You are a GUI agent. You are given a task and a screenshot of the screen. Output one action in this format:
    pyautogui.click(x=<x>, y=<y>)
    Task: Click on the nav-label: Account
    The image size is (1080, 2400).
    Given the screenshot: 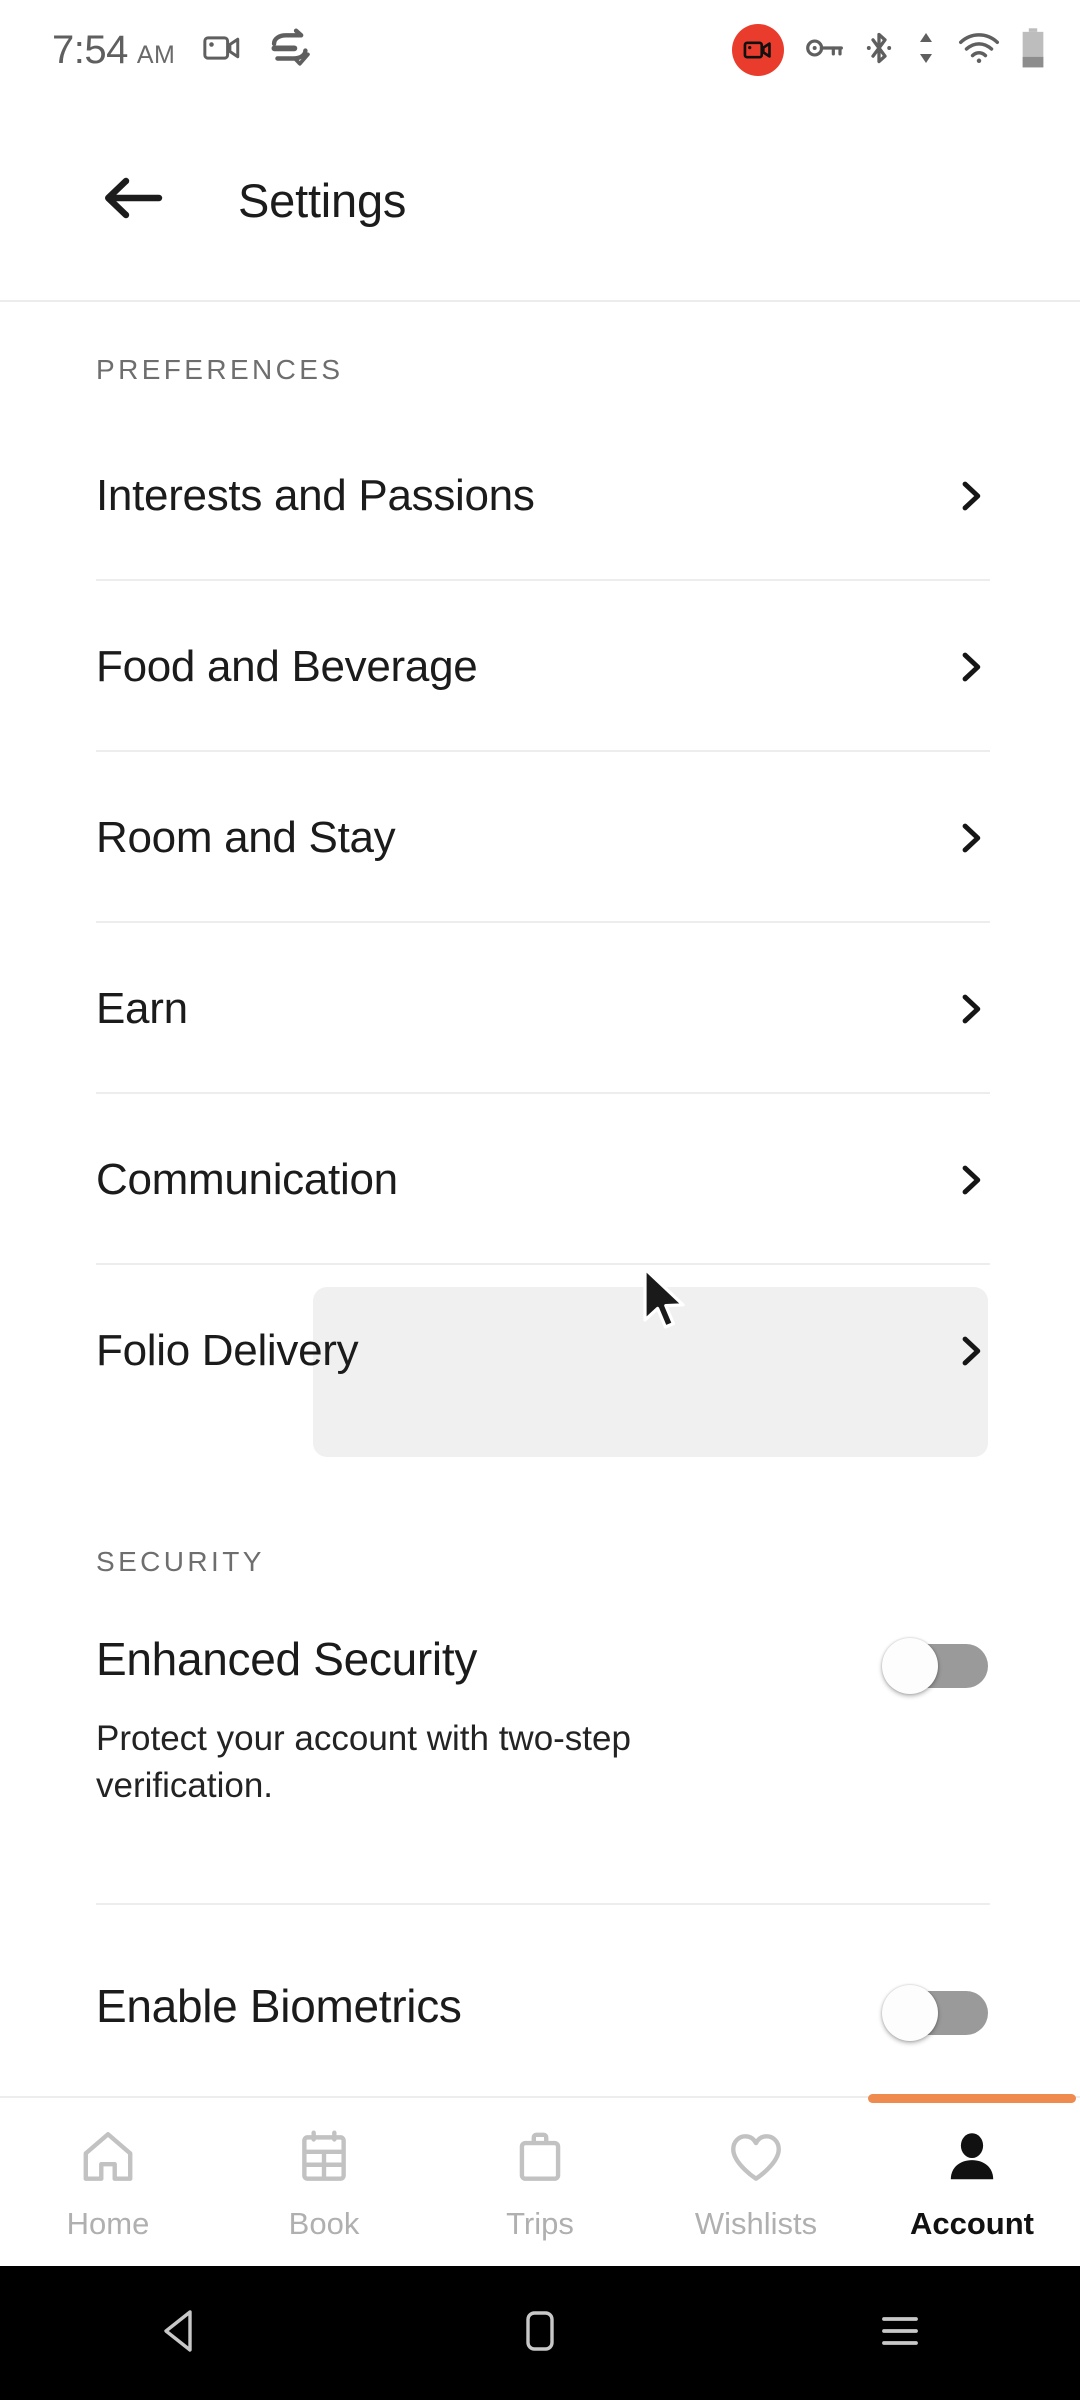 What is the action you would take?
    pyautogui.click(x=972, y=2223)
    